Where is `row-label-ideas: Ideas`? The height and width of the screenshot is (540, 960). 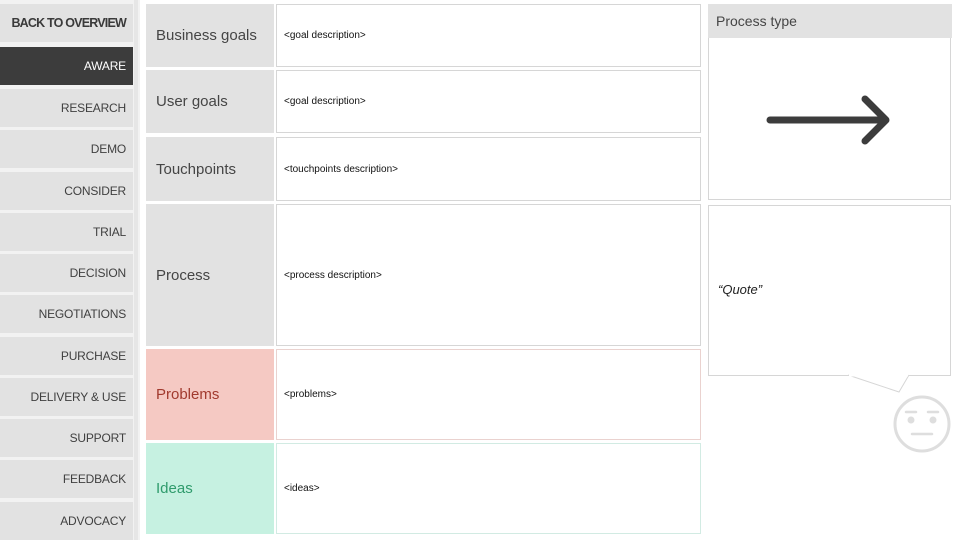 row-label-ideas: Ideas is located at coordinates (210, 488).